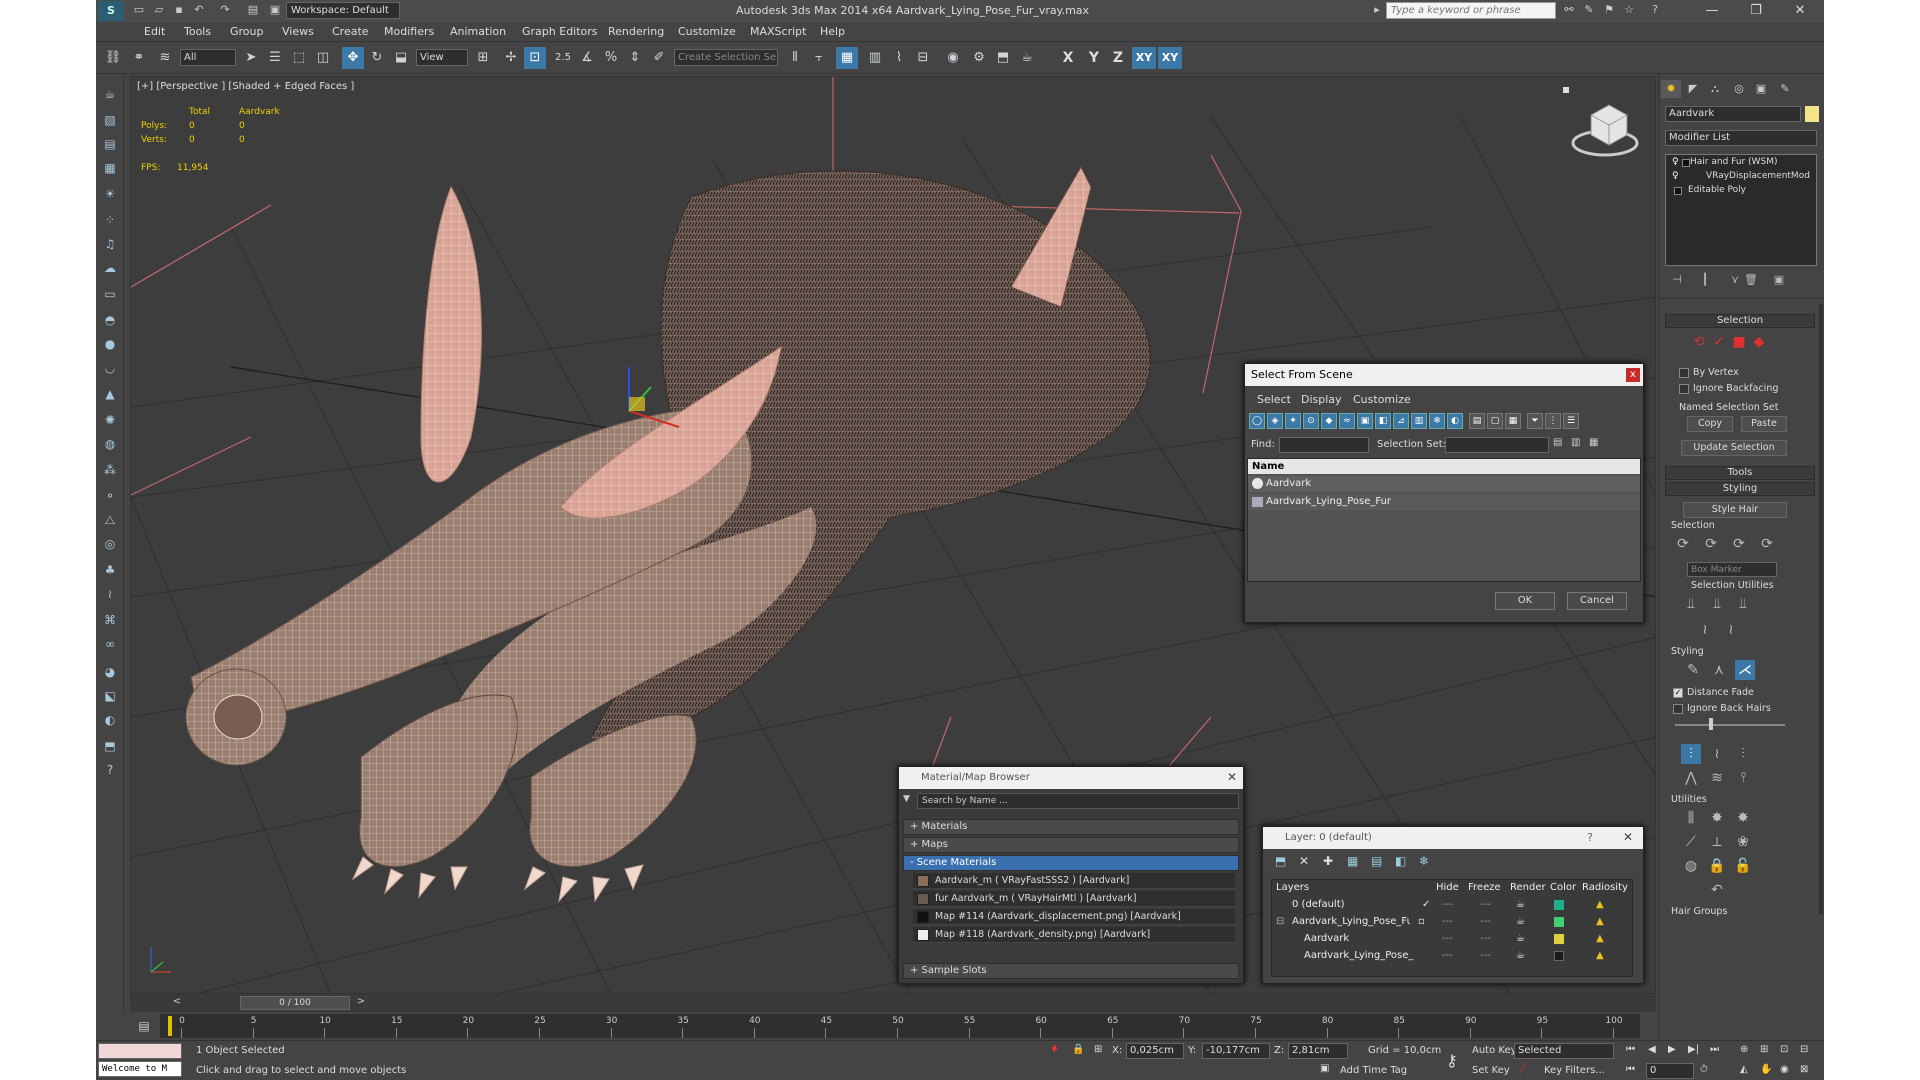  What do you see at coordinates (1744, 1069) in the screenshot?
I see `field-of-view-icon: ◭` at bounding box center [1744, 1069].